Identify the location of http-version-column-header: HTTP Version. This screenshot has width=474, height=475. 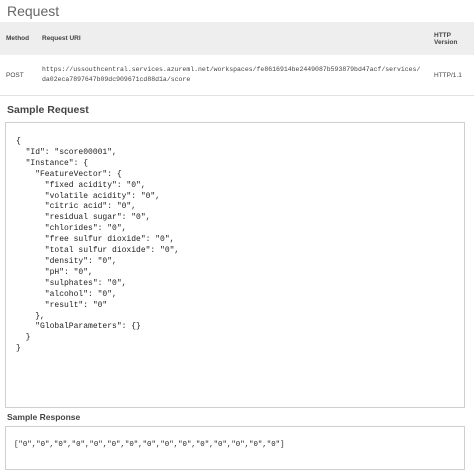
(451, 38).